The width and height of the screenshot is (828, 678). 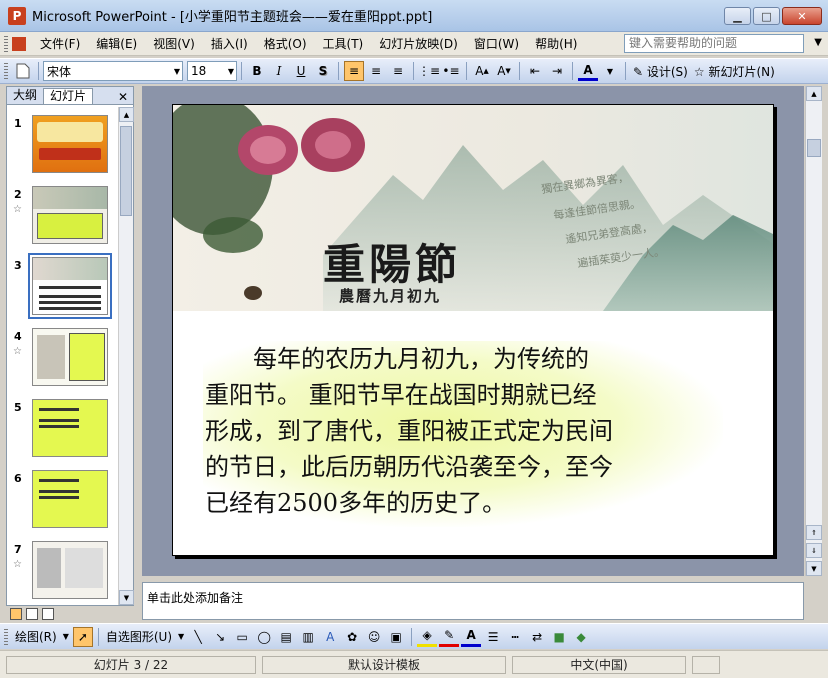 What do you see at coordinates (220, 637) in the screenshot?
I see `arrow-icon: ↘` at bounding box center [220, 637].